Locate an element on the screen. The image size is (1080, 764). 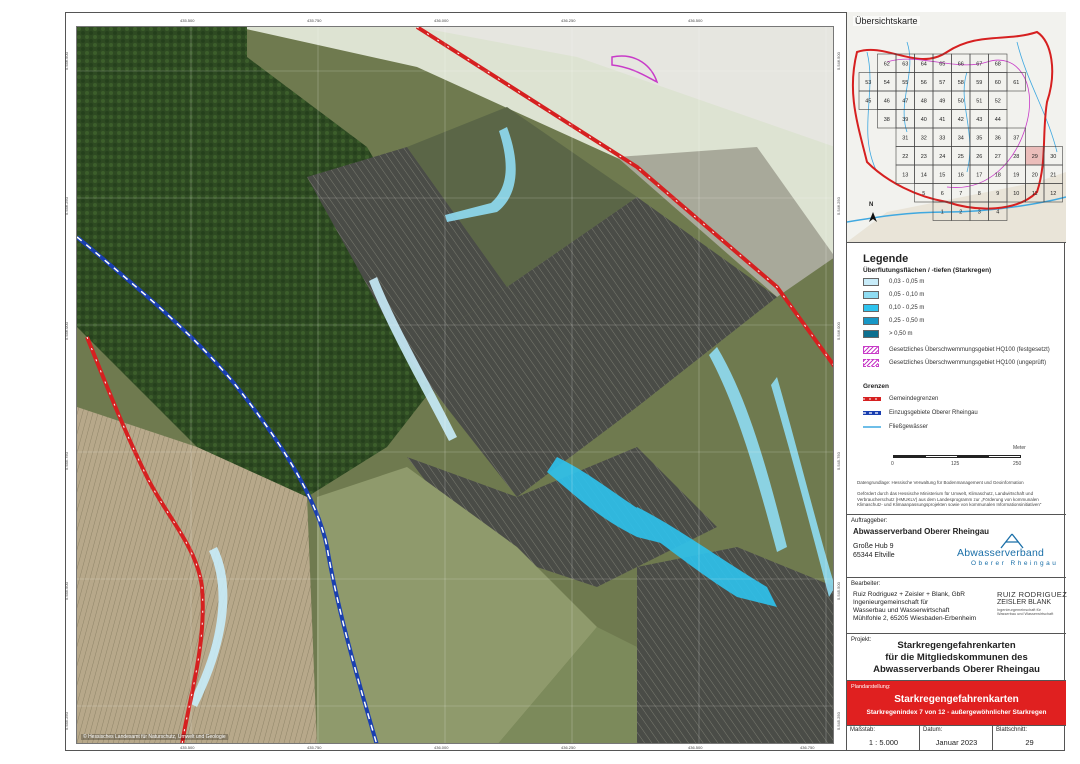
footer-scale-cell: Maßstab: 1 : 5.000 is located at coordinates (883, 738).